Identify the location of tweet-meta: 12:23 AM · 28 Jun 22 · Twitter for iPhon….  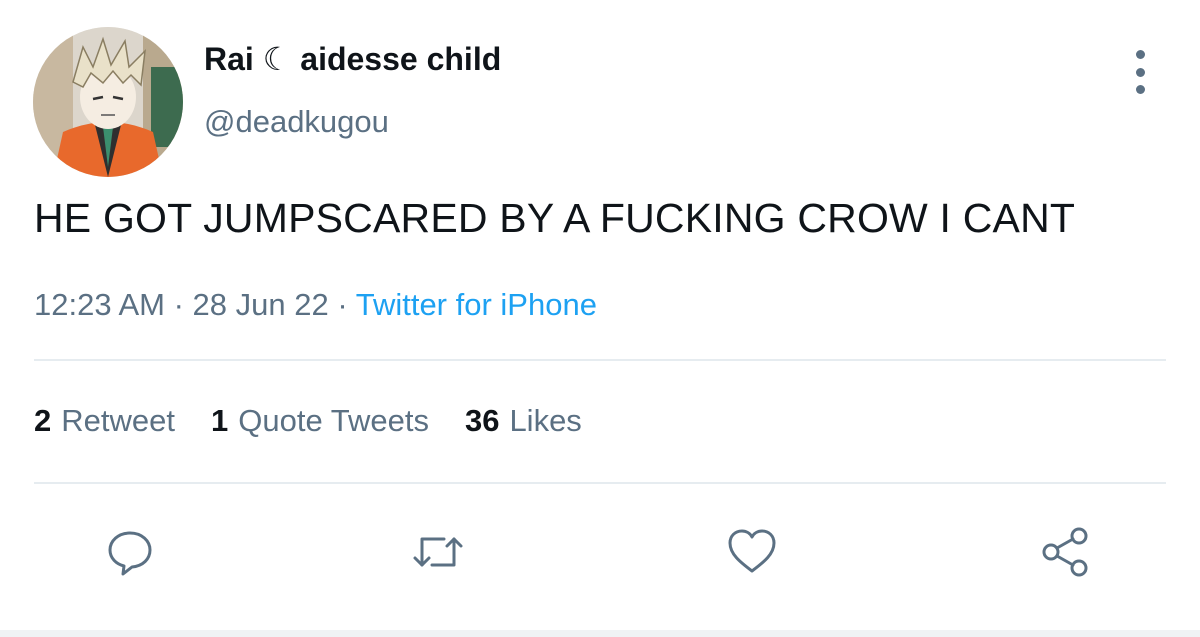
(315, 305).